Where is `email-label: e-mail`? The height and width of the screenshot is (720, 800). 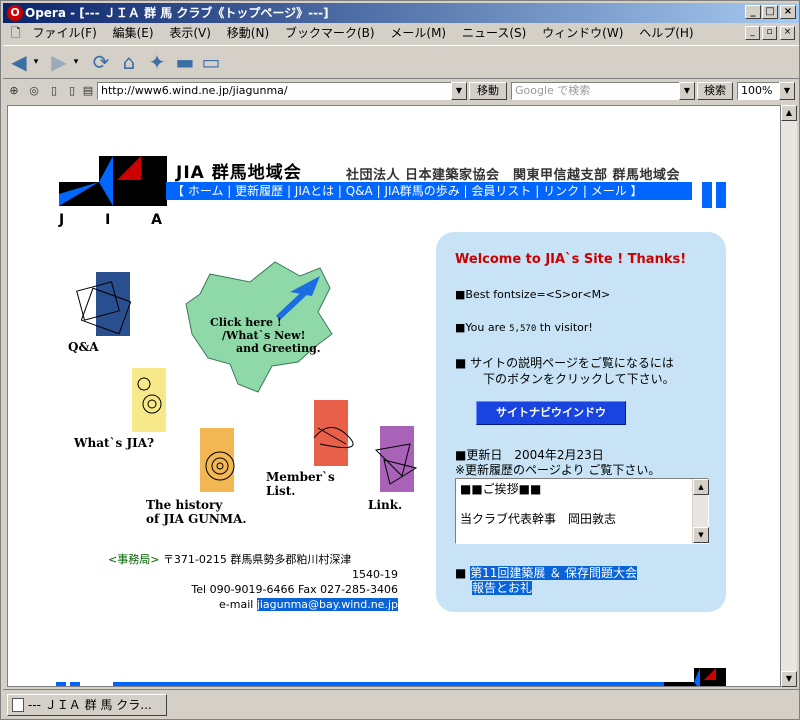 email-label: e-mail is located at coordinates (236, 604).